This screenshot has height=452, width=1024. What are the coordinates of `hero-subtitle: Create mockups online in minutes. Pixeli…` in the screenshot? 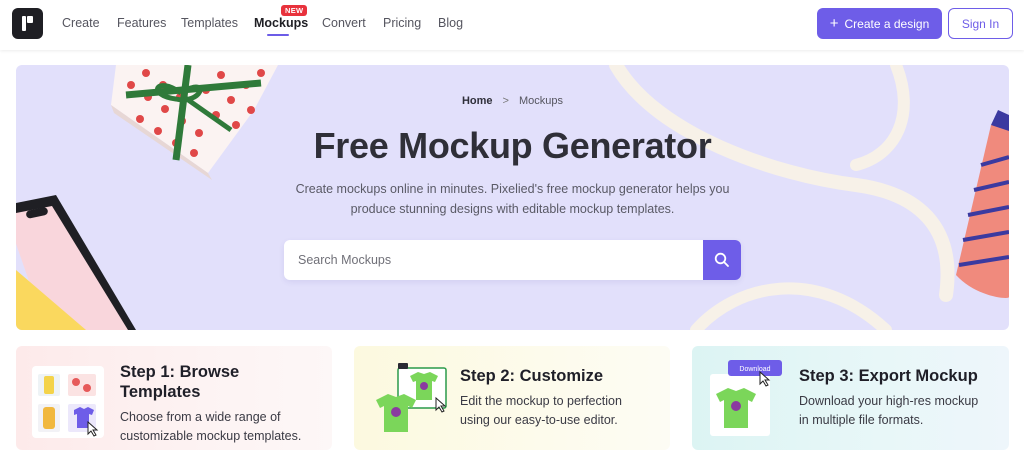 It's located at (512, 199).